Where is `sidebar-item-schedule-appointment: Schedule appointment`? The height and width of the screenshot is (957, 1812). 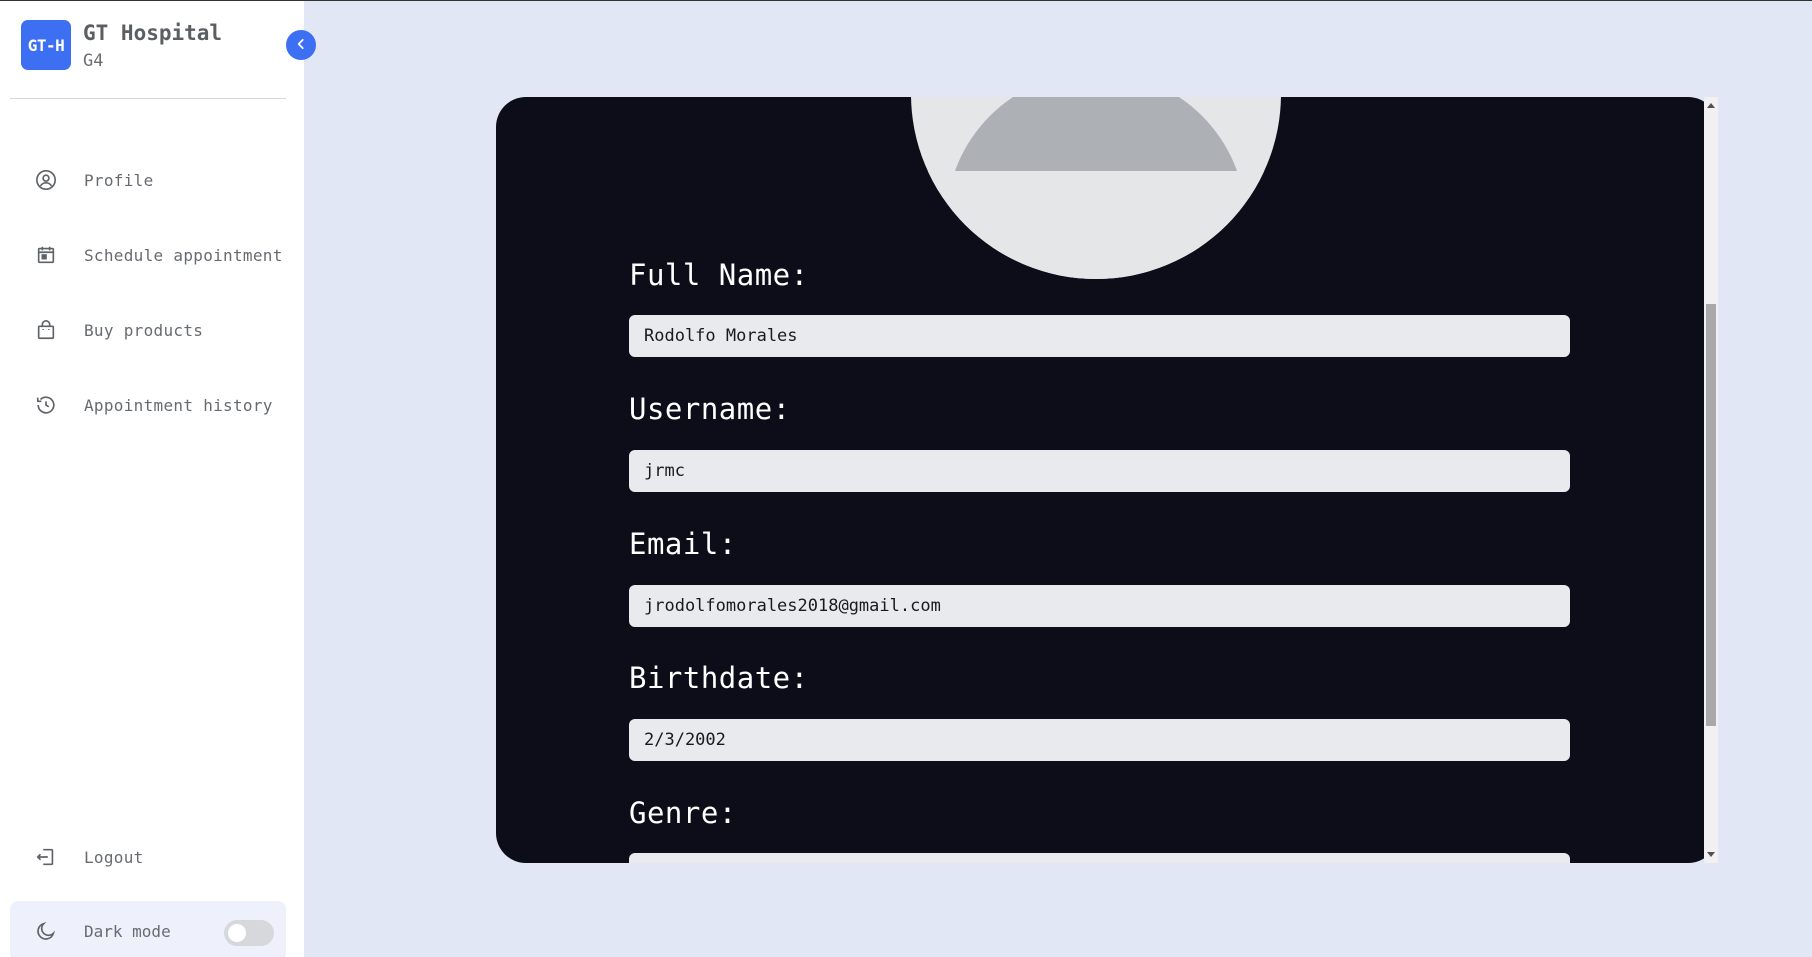
sidebar-item-schedule-appointment: Schedule appointment is located at coordinates (148, 255).